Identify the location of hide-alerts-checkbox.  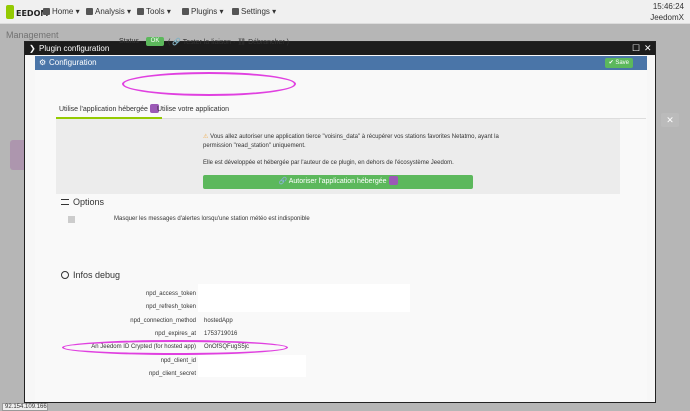
(71, 219).